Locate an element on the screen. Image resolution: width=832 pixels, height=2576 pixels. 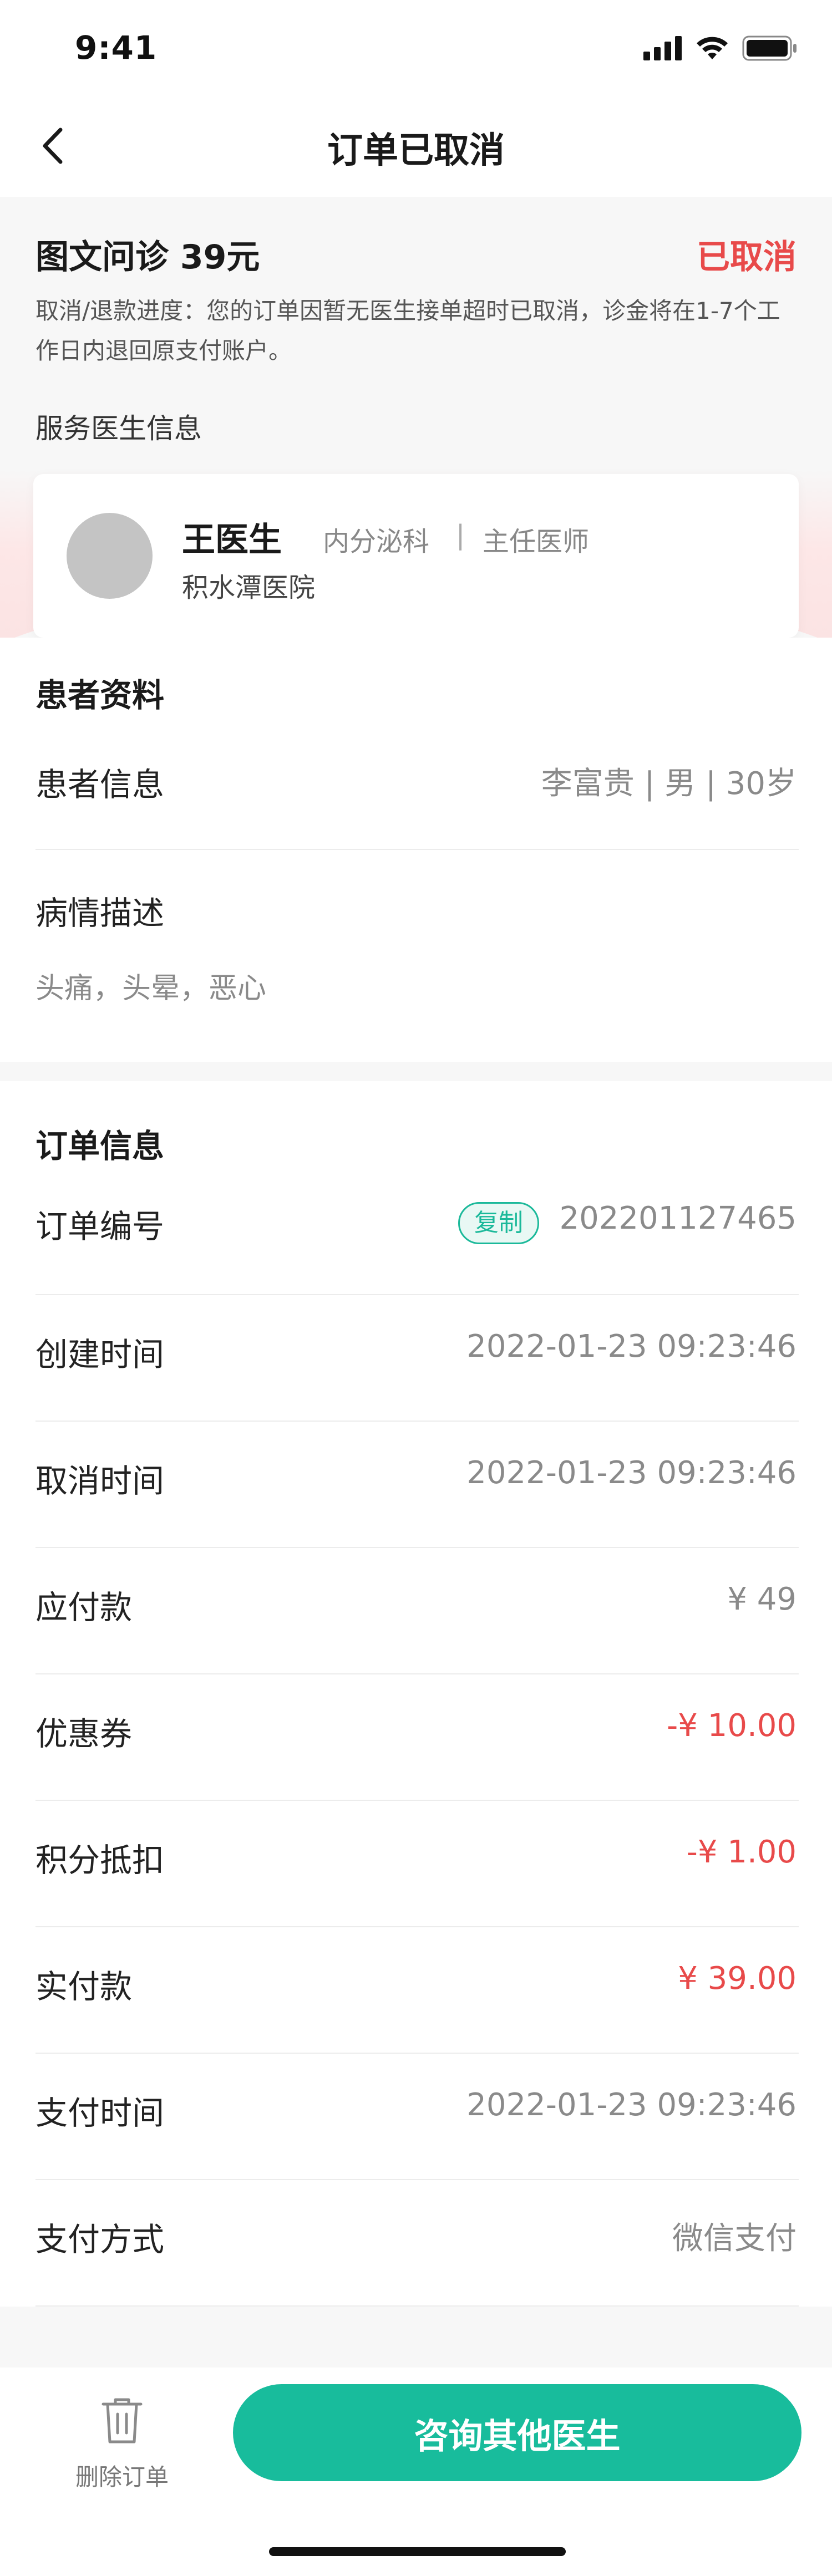
bottom-action-bar: 删除订单 咨询其他医生 is located at coordinates (416, 2472).